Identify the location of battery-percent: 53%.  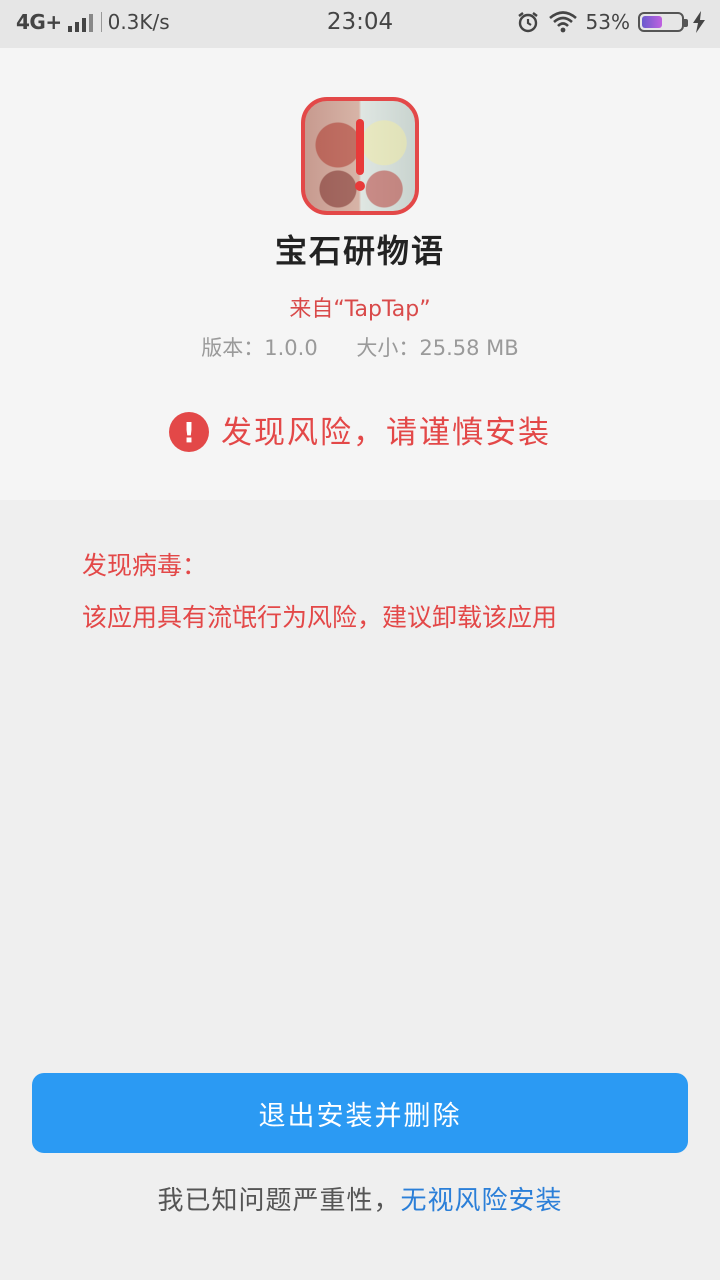
(607, 22).